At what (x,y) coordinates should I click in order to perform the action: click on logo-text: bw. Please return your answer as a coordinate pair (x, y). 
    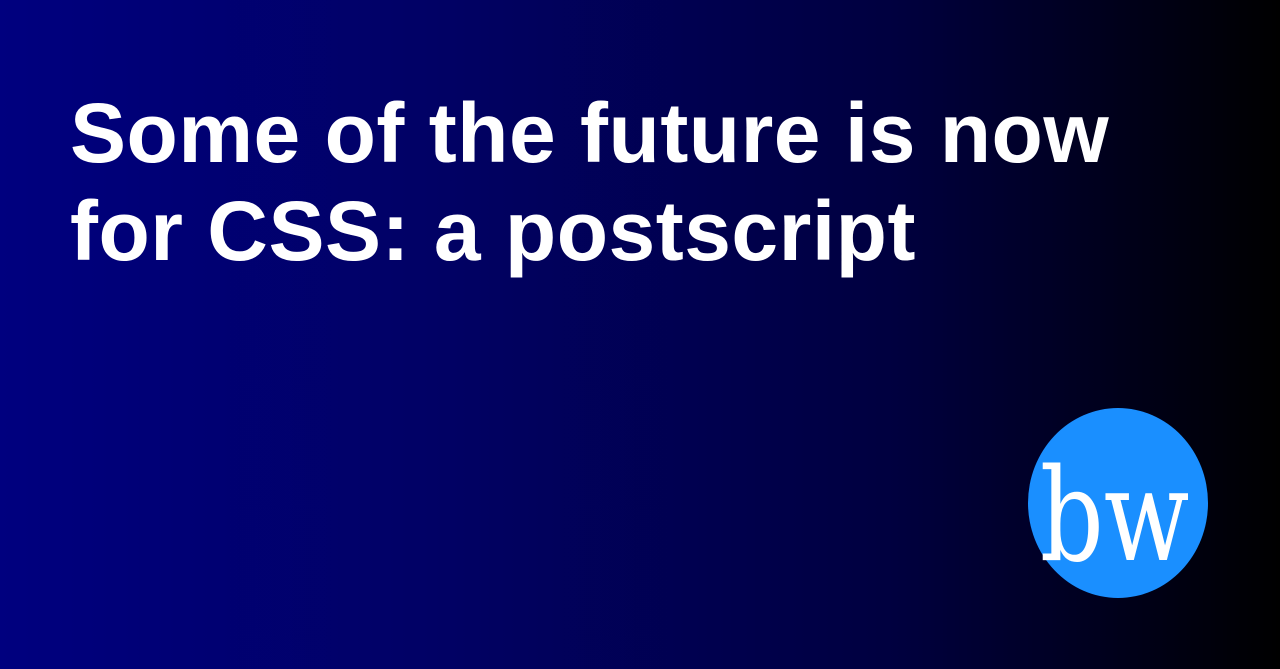
    Looking at the image, I should click on (1114, 516).